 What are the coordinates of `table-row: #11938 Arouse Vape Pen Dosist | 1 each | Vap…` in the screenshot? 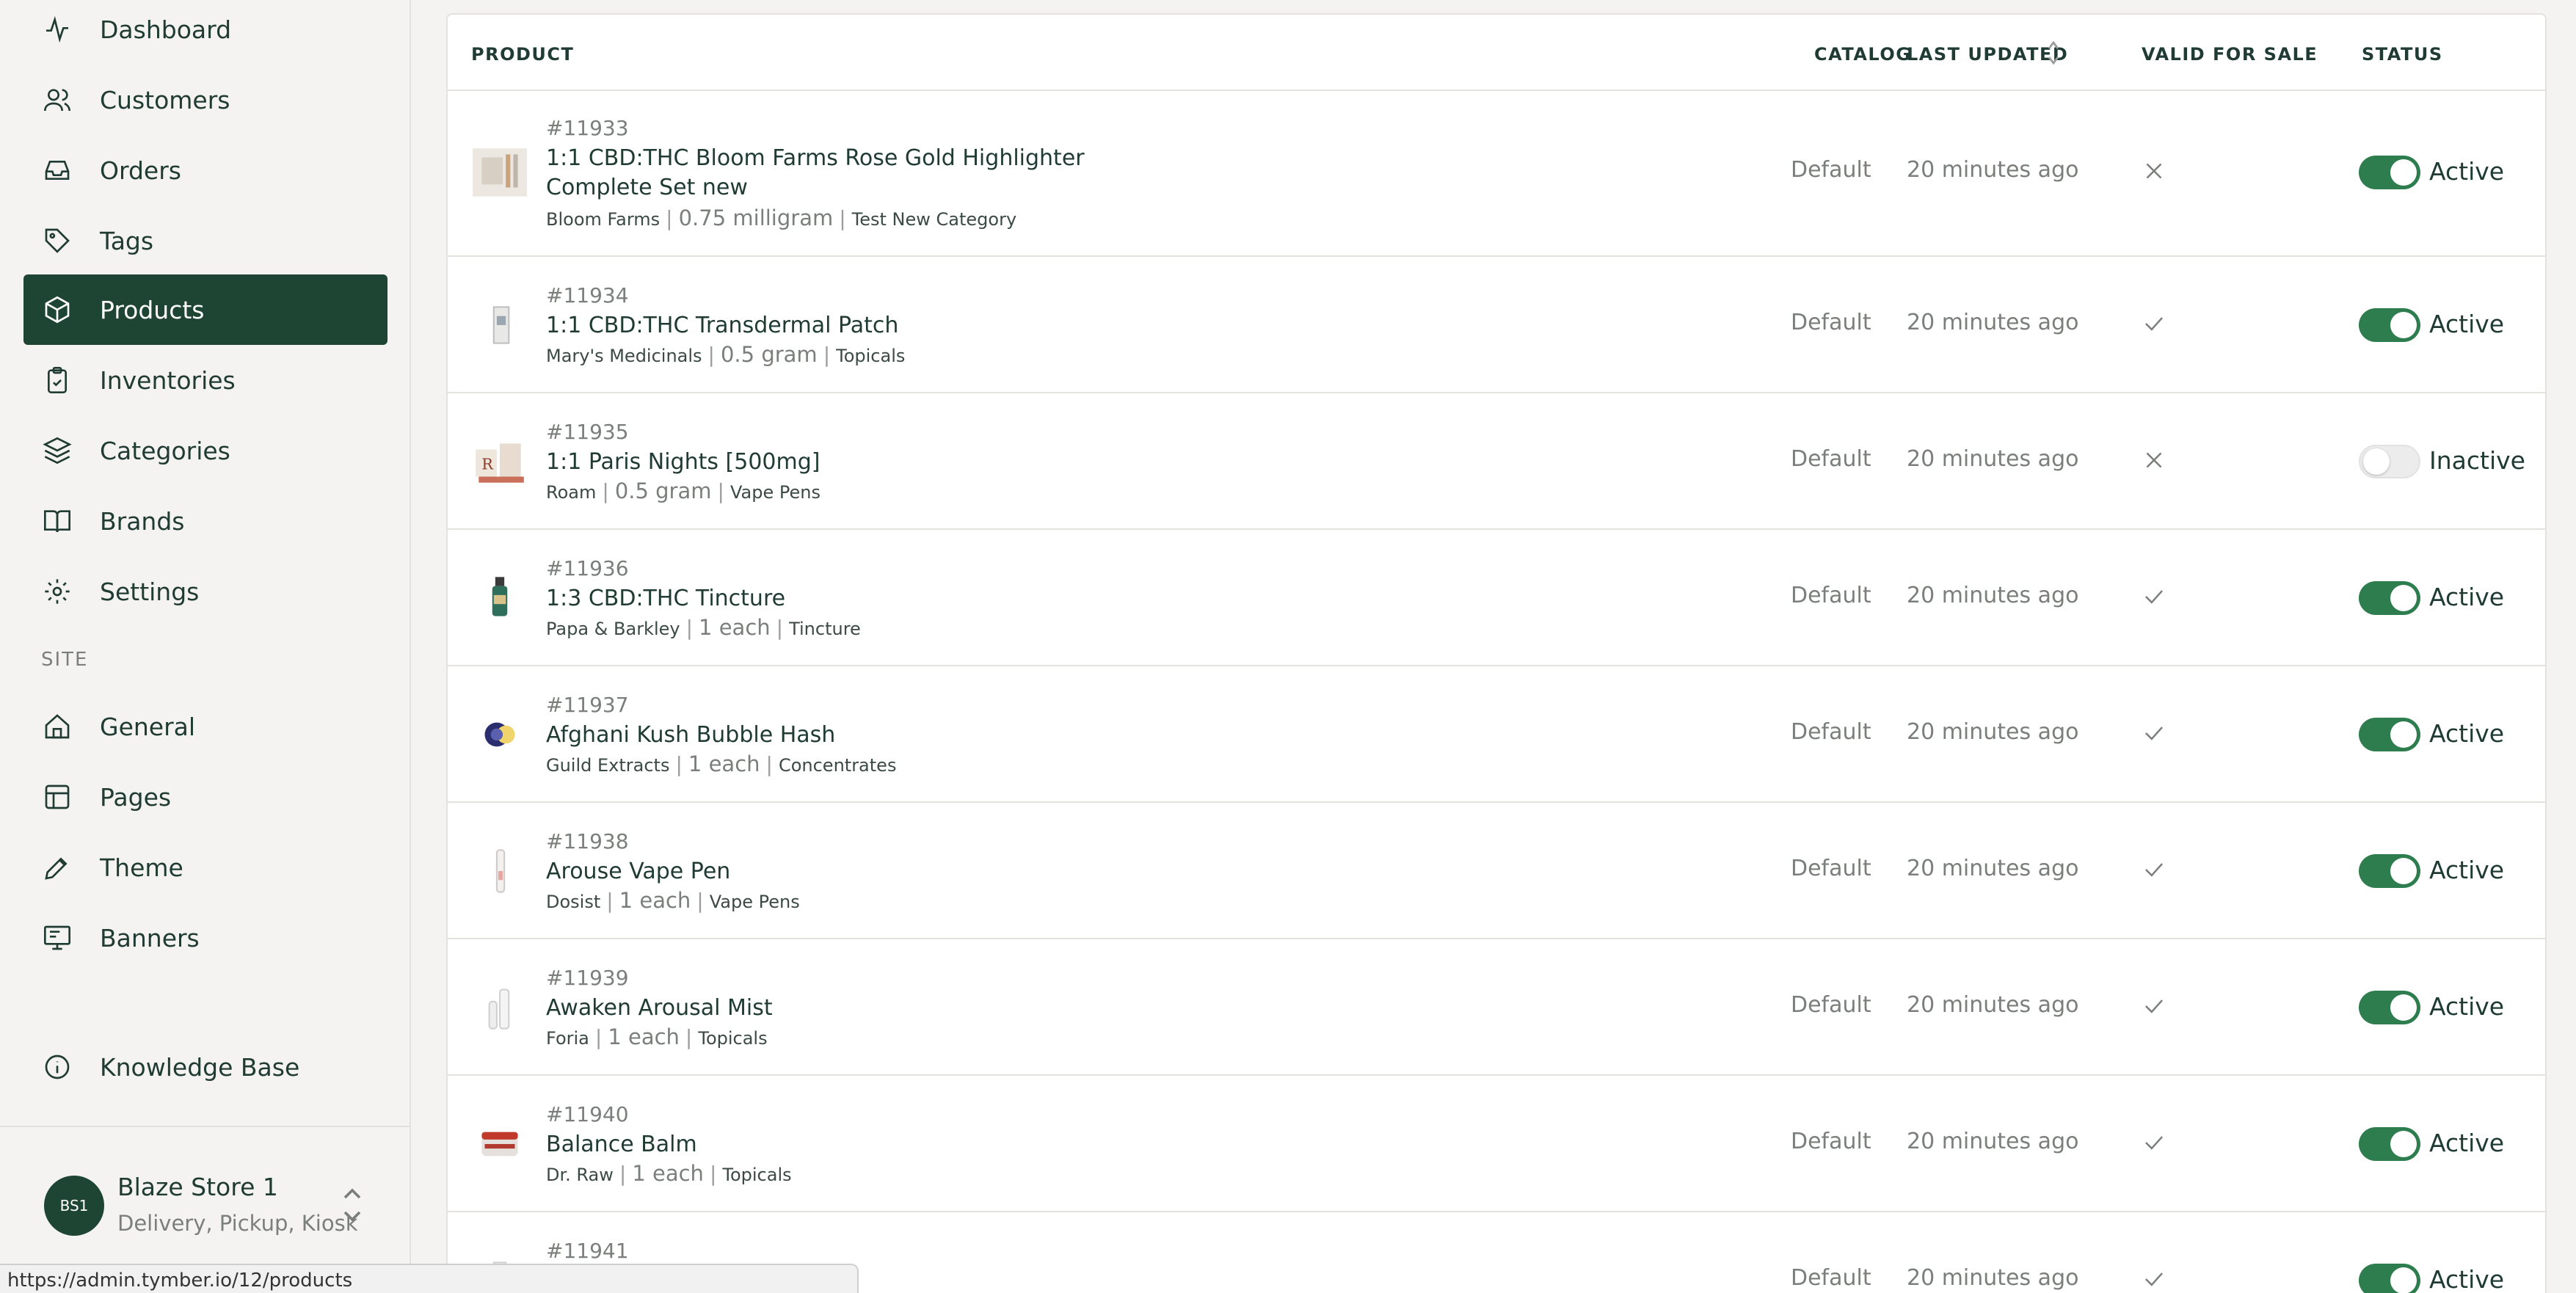 It's located at (1496, 871).